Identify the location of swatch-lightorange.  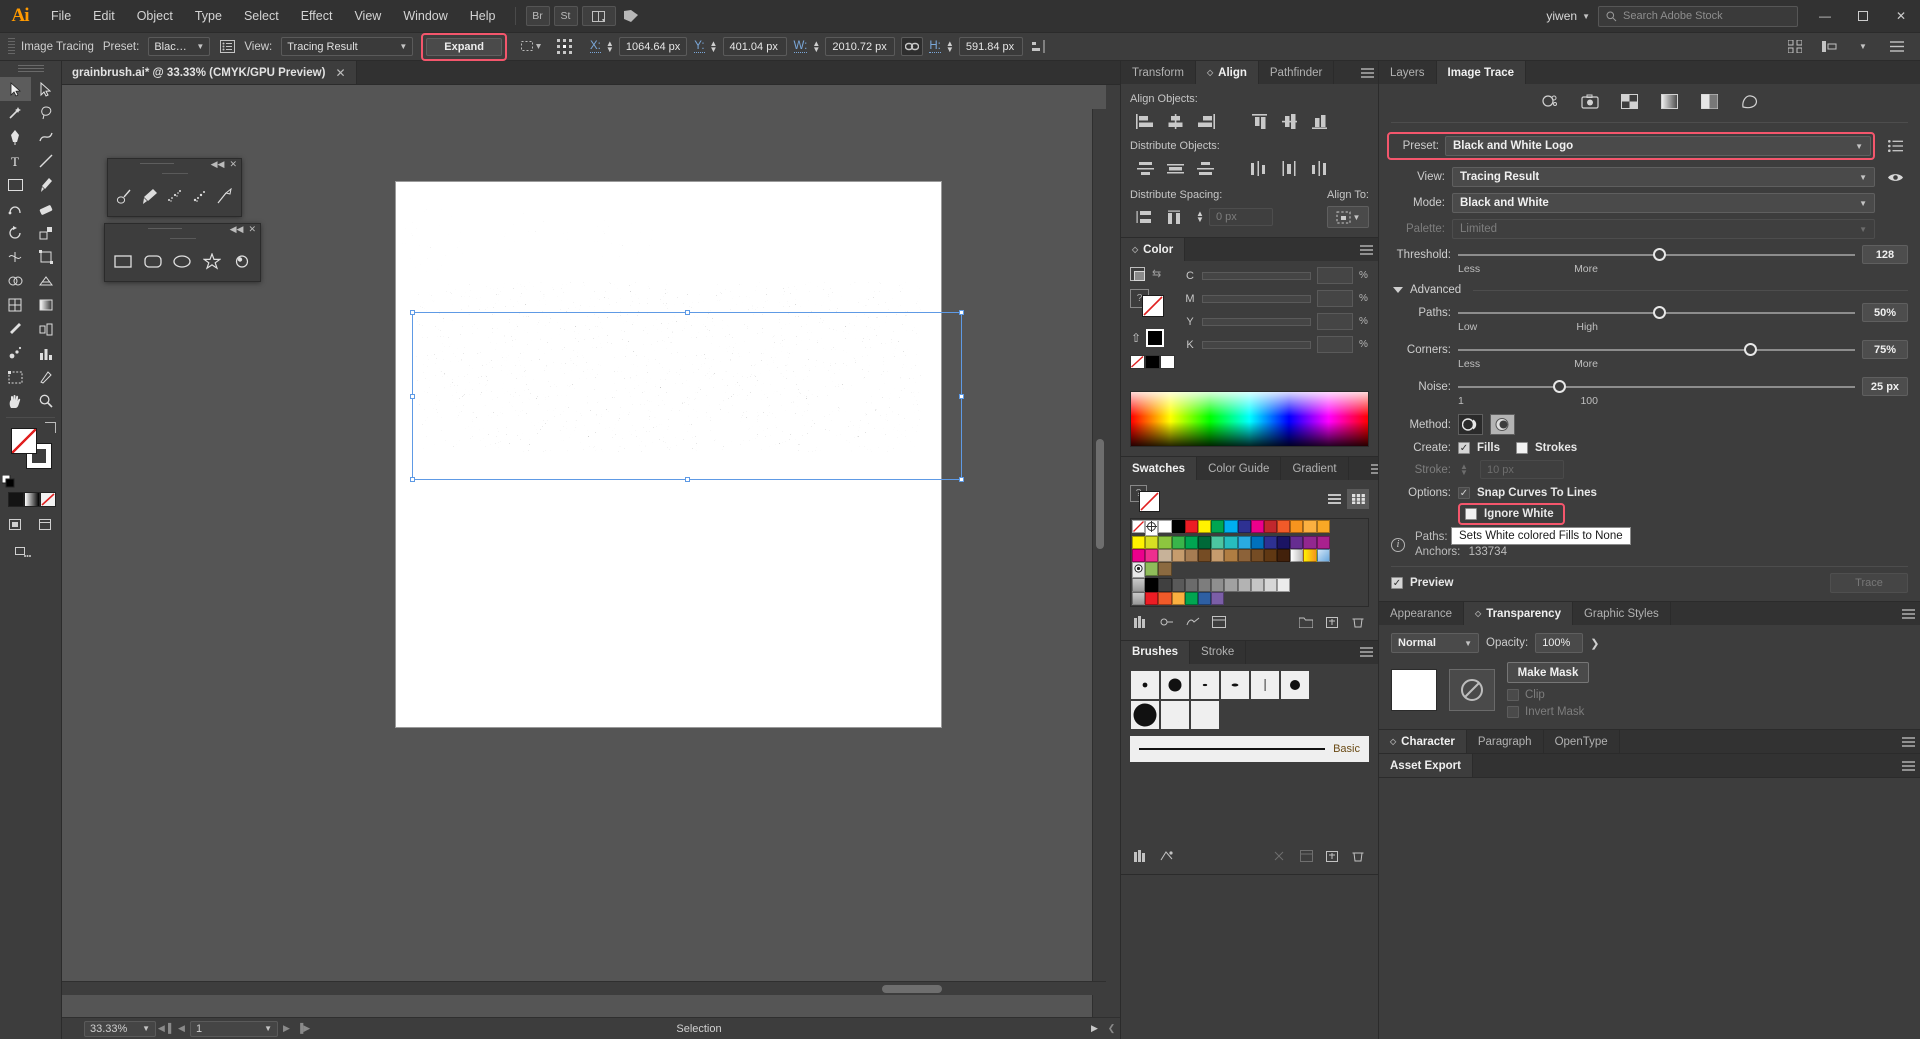
(1310, 527).